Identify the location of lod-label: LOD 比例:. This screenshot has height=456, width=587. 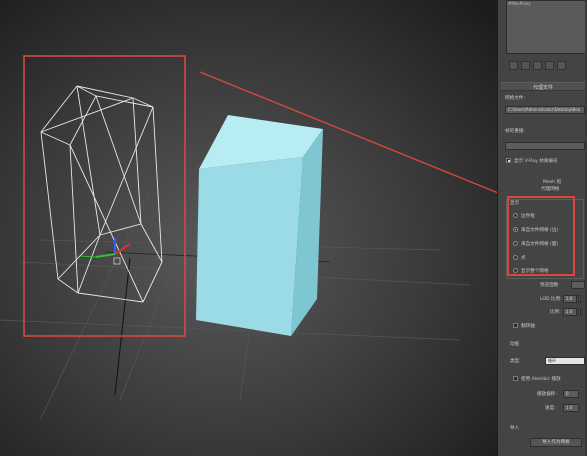
(551, 299).